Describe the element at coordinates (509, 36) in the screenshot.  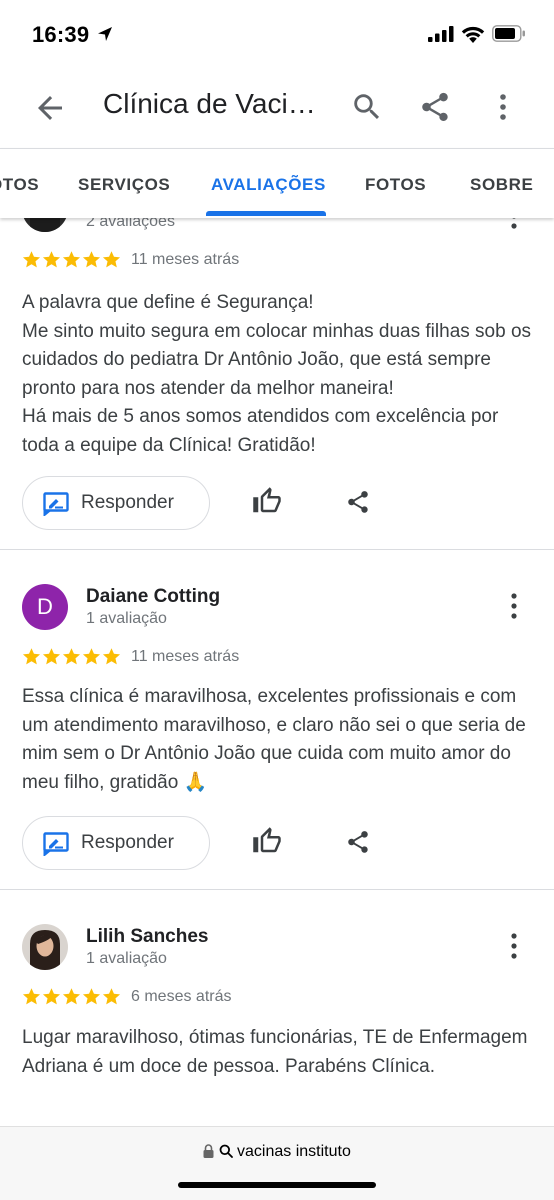
I see `battery-icon` at that location.